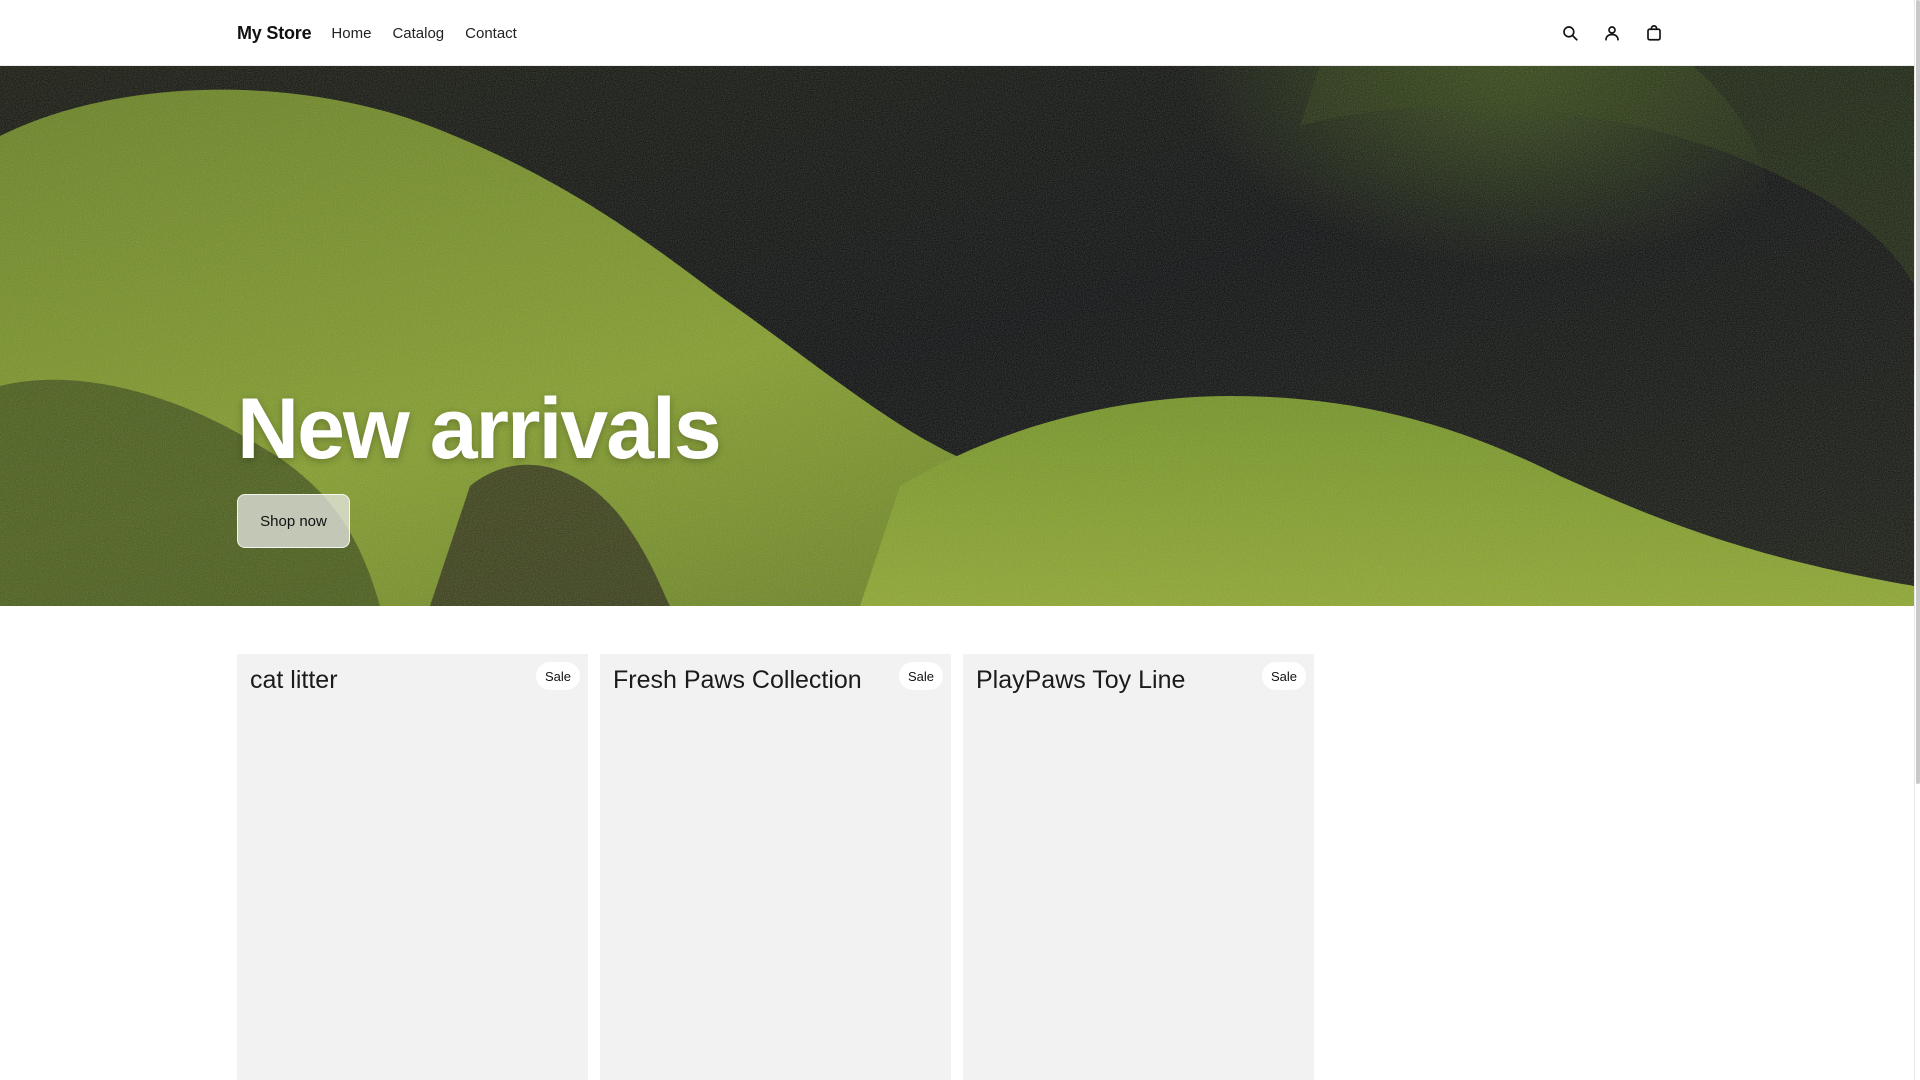  I want to click on cart-button, so click(1654, 33).